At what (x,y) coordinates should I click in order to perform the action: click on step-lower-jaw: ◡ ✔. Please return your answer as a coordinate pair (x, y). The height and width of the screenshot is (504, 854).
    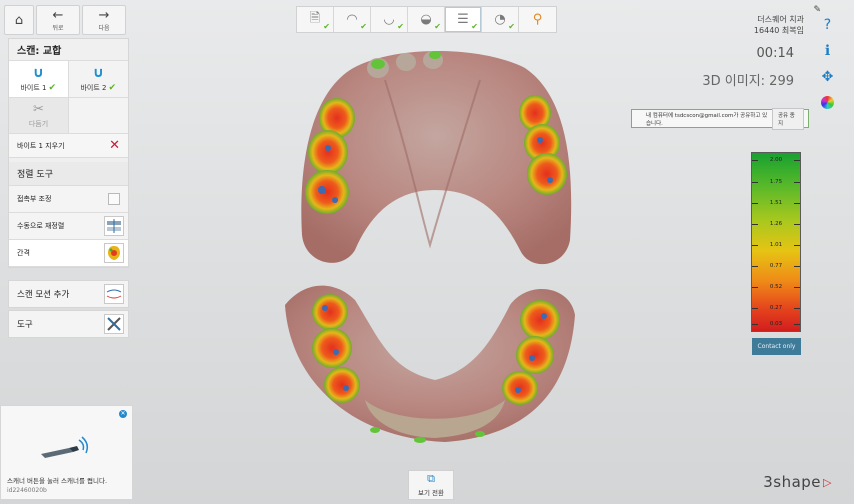
    Looking at the image, I should click on (389, 19).